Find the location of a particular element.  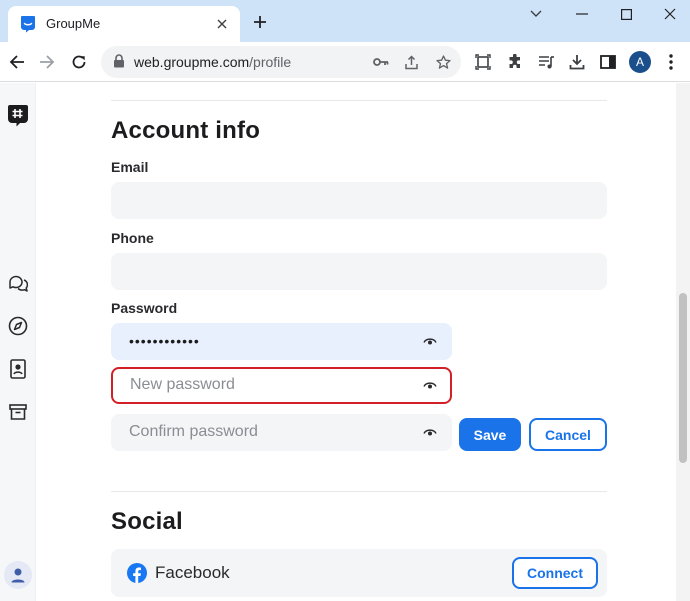

media-queue-icon is located at coordinates (546, 62).